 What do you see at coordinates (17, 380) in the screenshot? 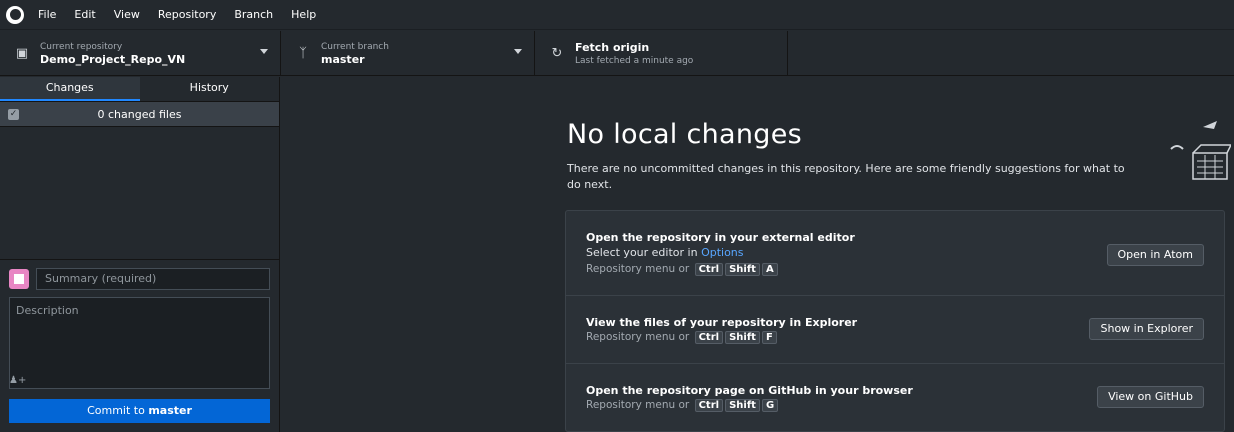
I see `add-coauthor-icon: ♟+` at bounding box center [17, 380].